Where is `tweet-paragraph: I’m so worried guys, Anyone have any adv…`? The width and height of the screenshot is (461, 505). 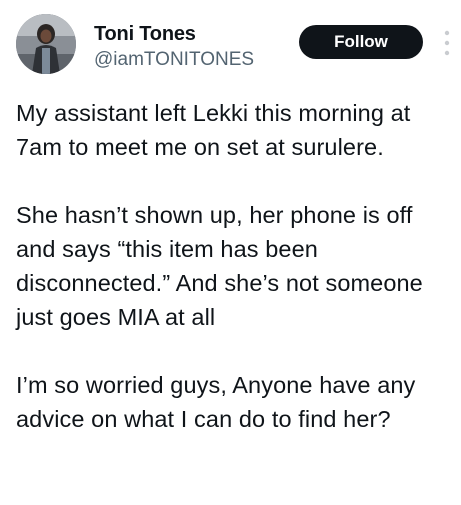
tweet-paragraph: I’m so worried guys, Anyone have any adv… is located at coordinates (216, 402).